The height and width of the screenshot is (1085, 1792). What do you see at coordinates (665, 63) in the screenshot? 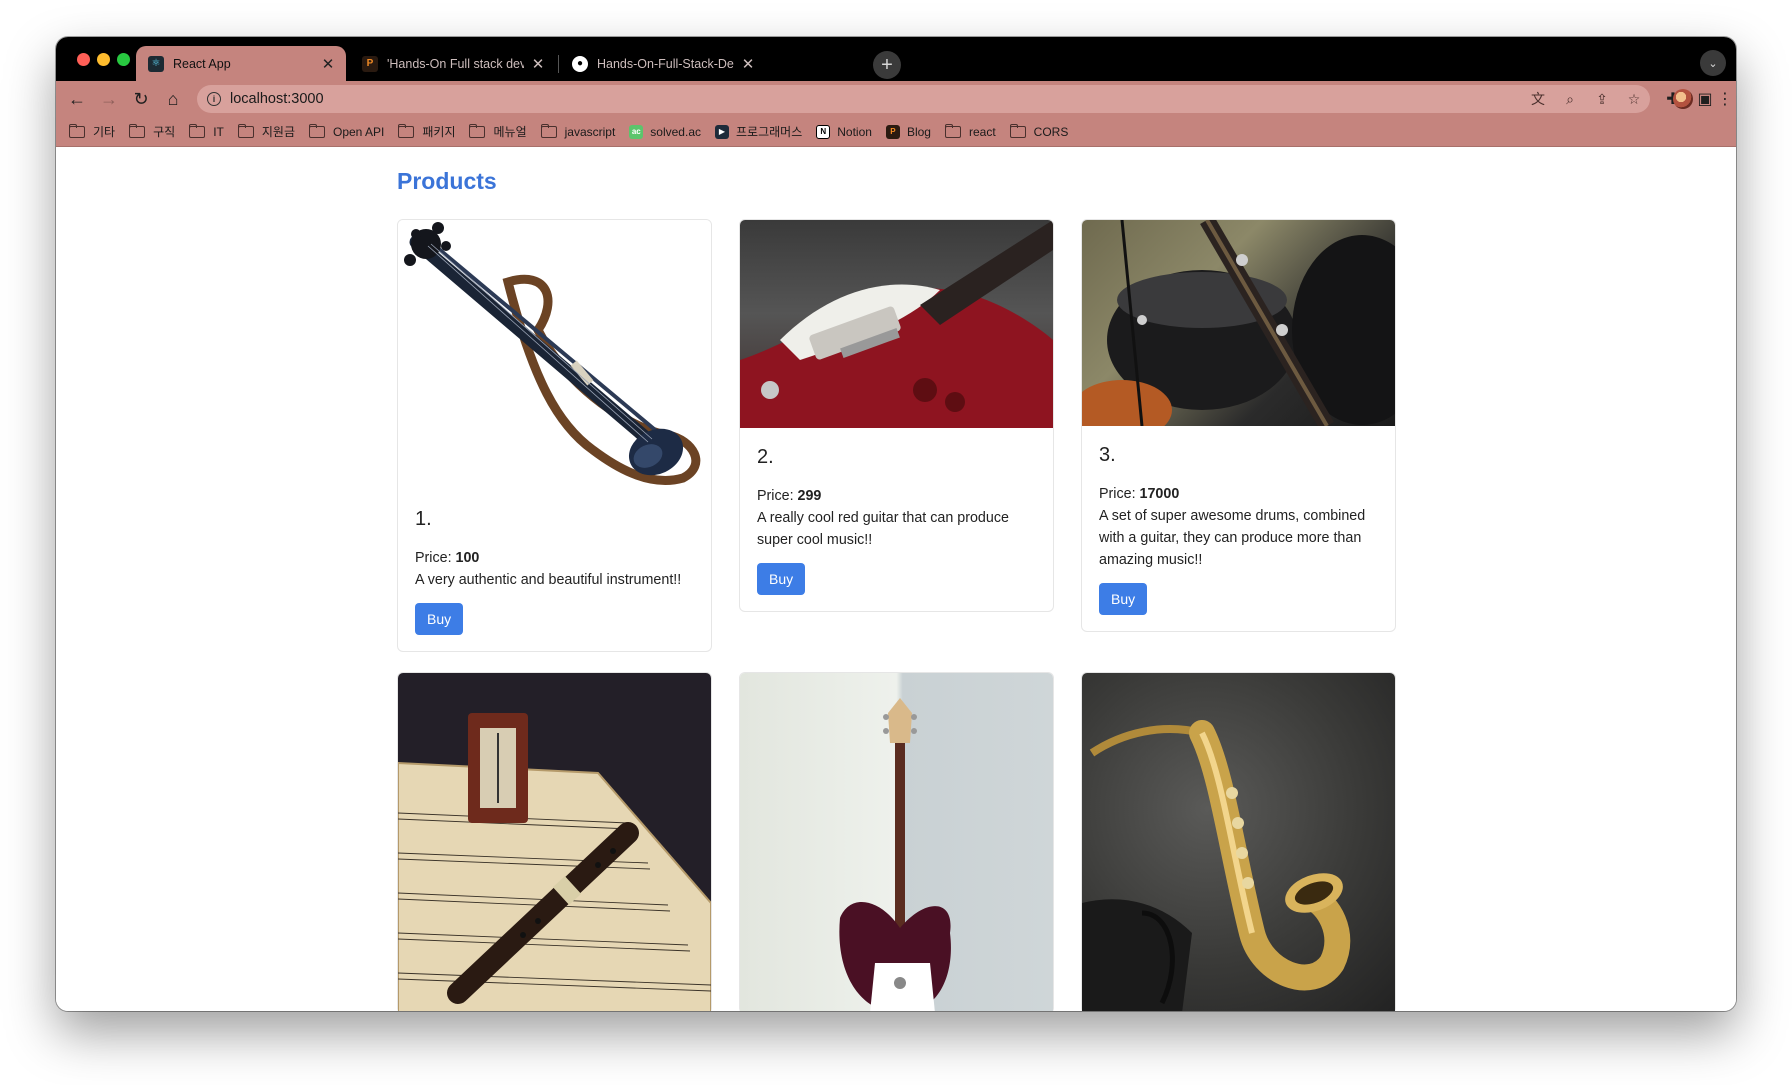
I see `tab-title: Hands-On-Full-Stack-Develop` at bounding box center [665, 63].